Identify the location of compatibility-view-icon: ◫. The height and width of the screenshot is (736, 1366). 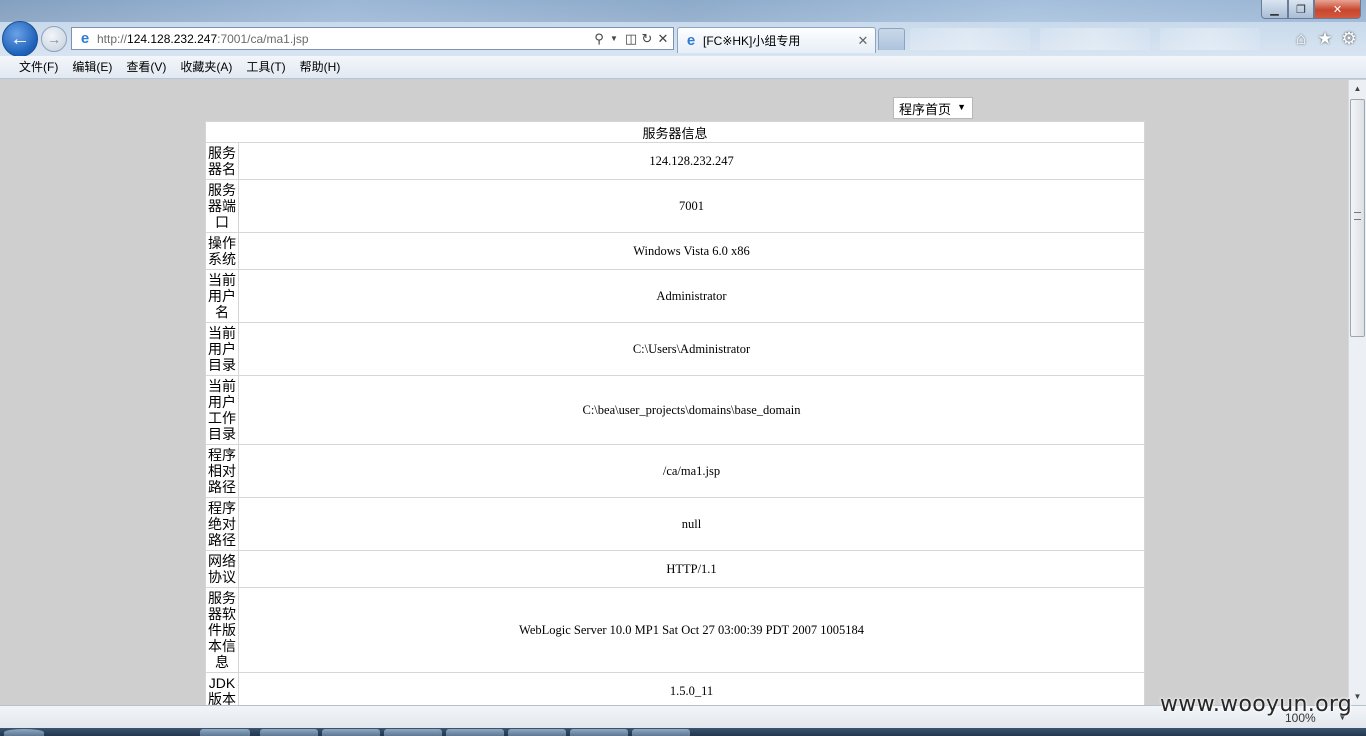
(631, 38).